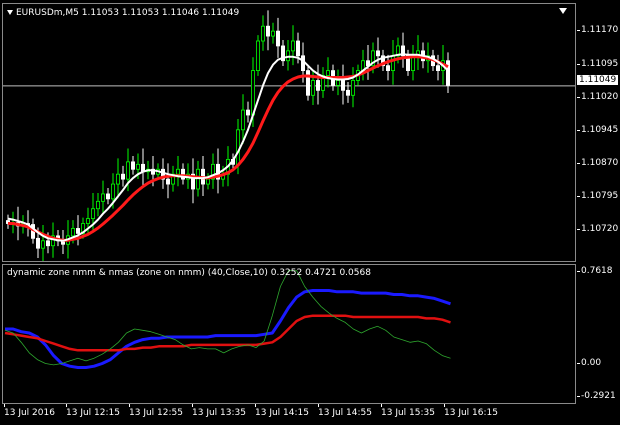 The image size is (620, 425). What do you see at coordinates (156, 413) in the screenshot?
I see `time-tick-label: 13 Jul 12:55` at bounding box center [156, 413].